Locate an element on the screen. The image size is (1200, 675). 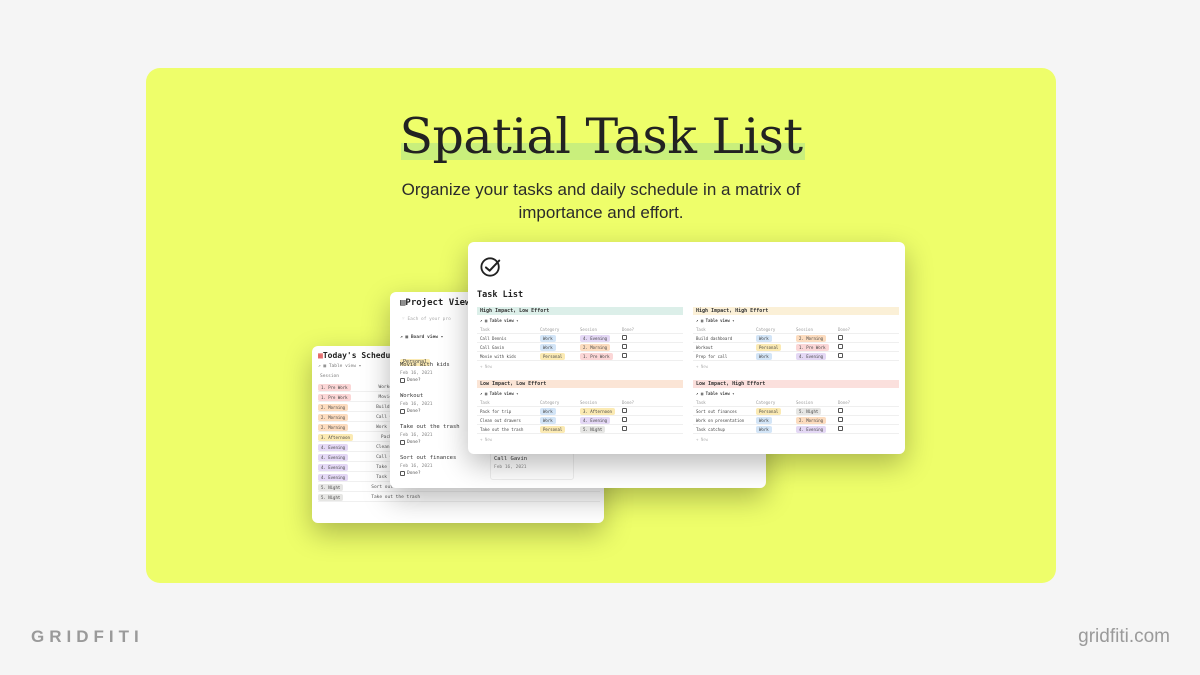
task-row: Clean out drawers Work 4. Evening is located at coordinates (580, 420).